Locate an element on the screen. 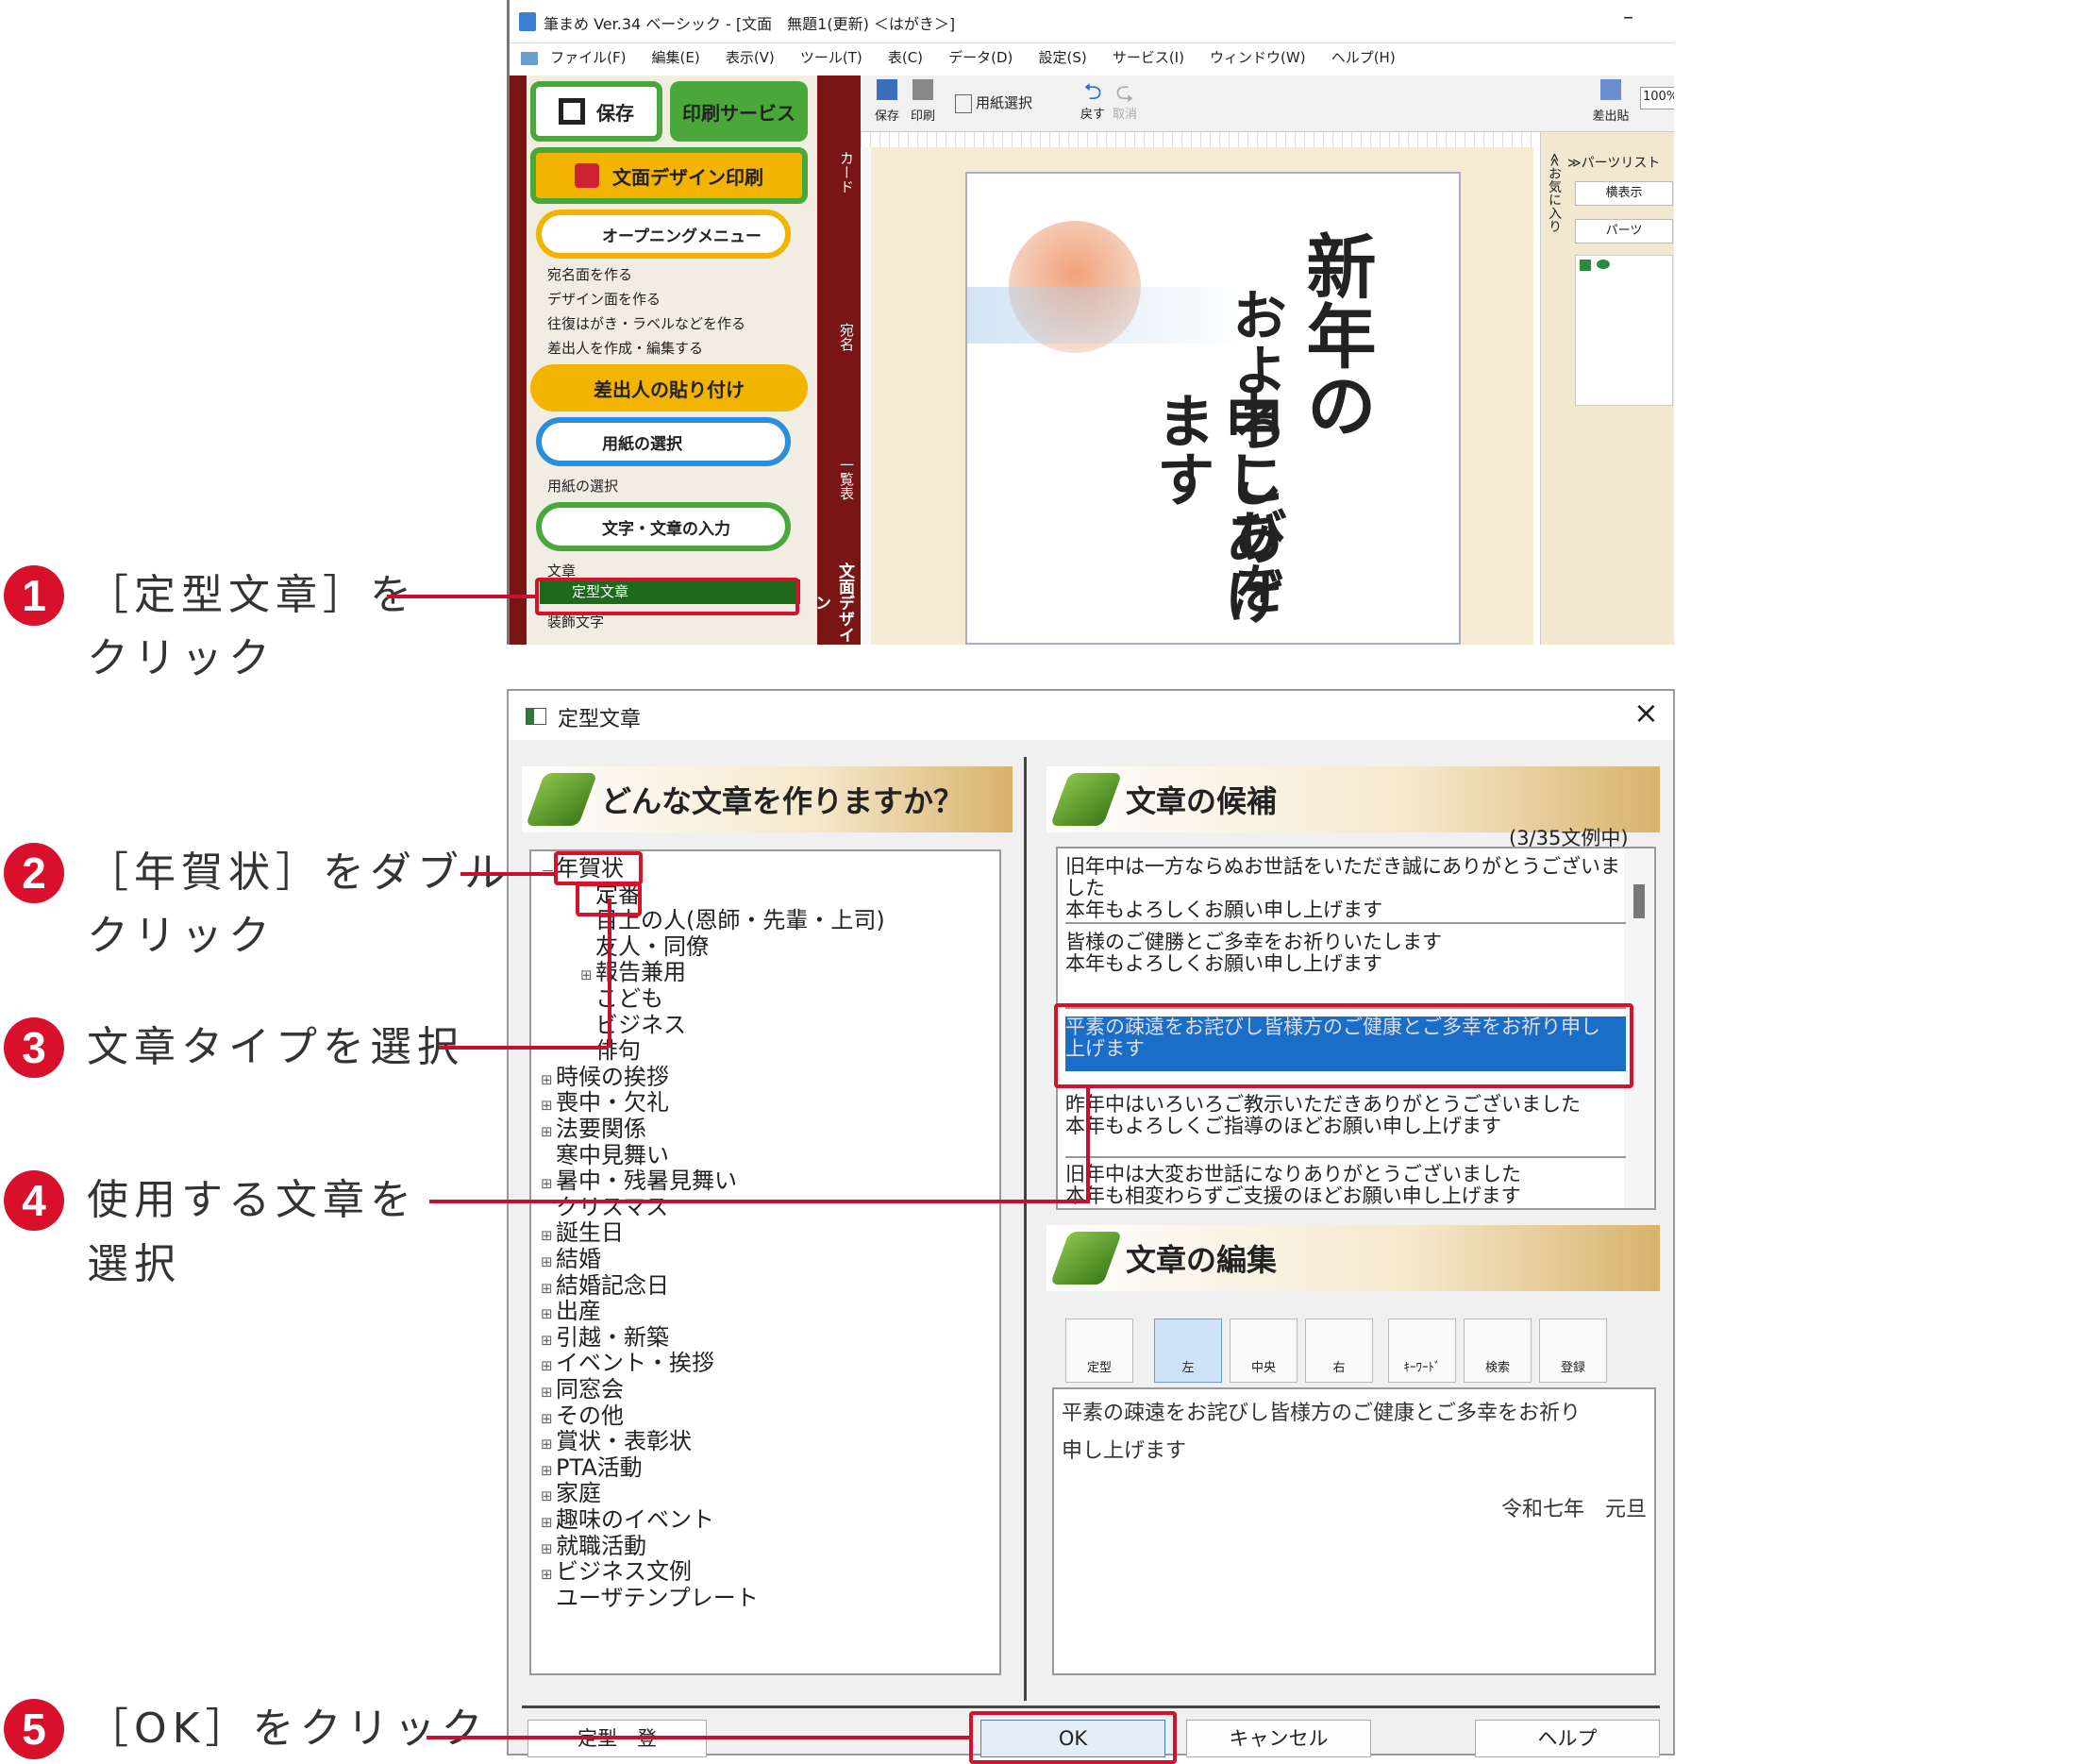 This screenshot has width=2076, height=1764. tree-item: 寒中見舞い is located at coordinates (605, 1155).